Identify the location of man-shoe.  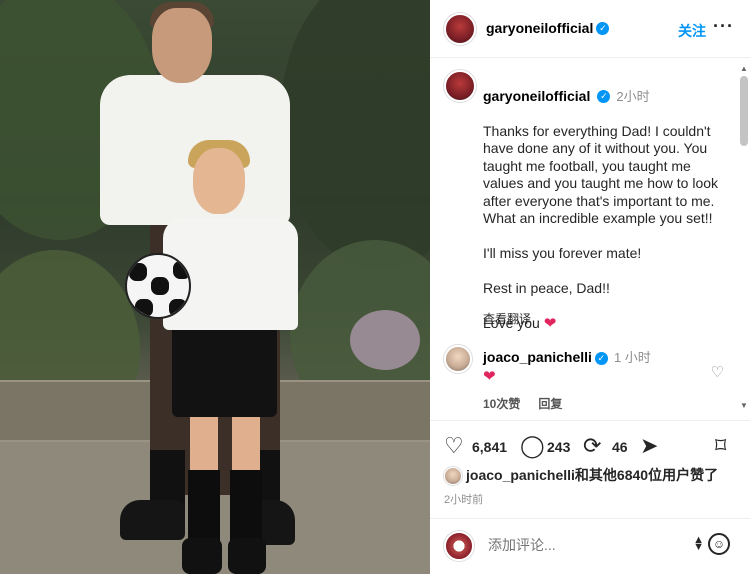
(152, 520).